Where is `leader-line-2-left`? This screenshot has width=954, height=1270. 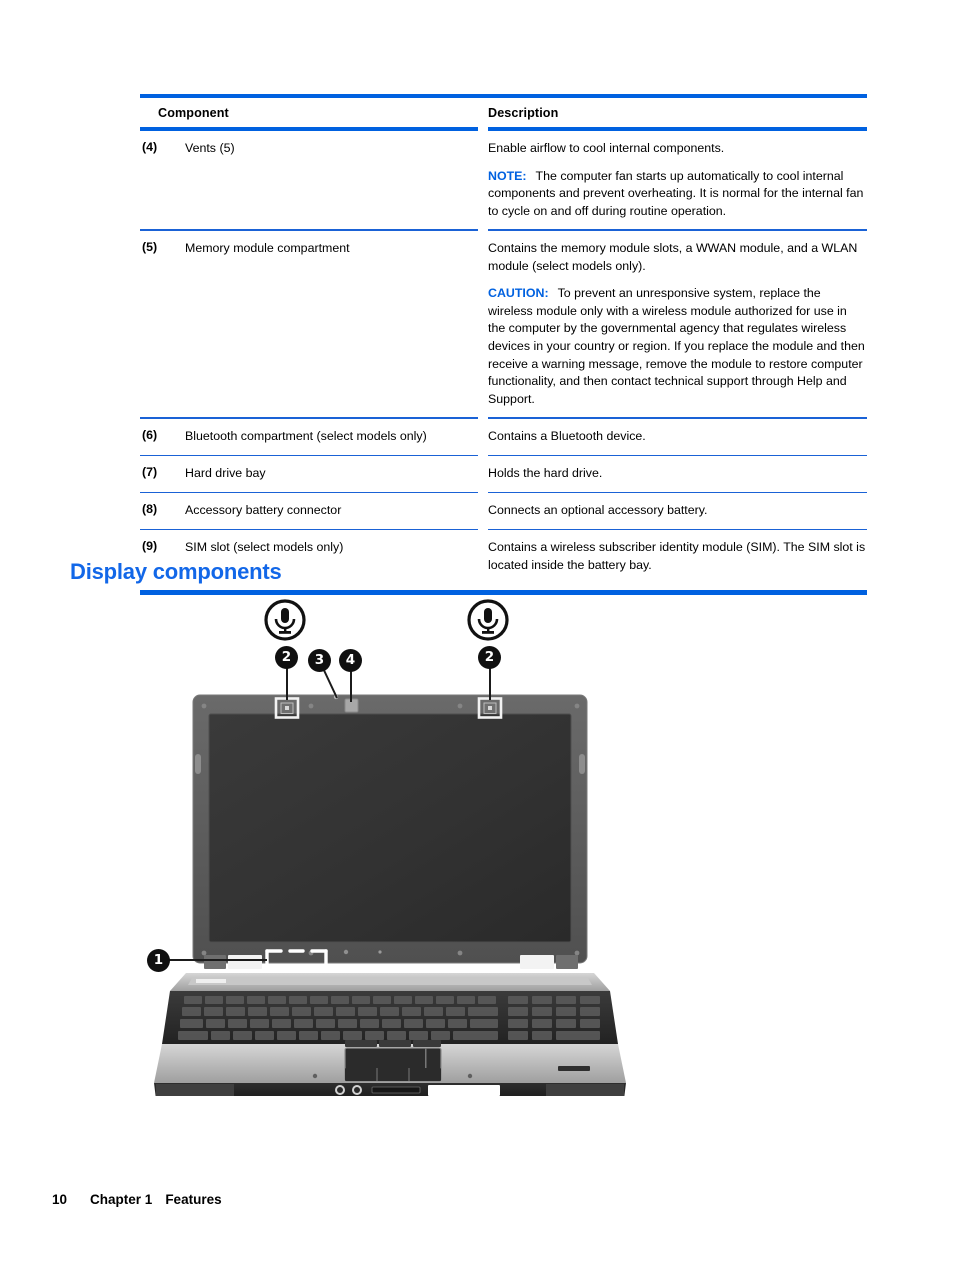 leader-line-2-left is located at coordinates (287, 683).